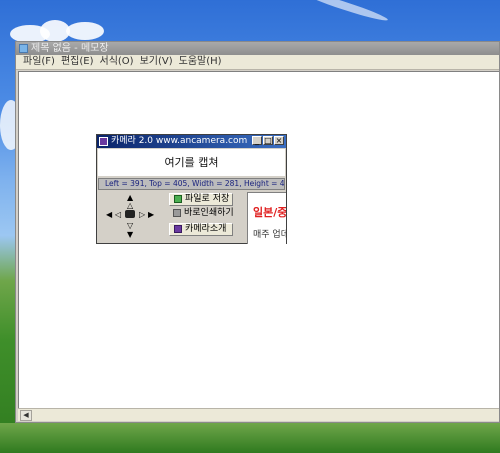 The width and height of the screenshot is (500, 453). I want to click on camera-title: 카메라 2.0 www.ancamera.com, so click(179, 141).